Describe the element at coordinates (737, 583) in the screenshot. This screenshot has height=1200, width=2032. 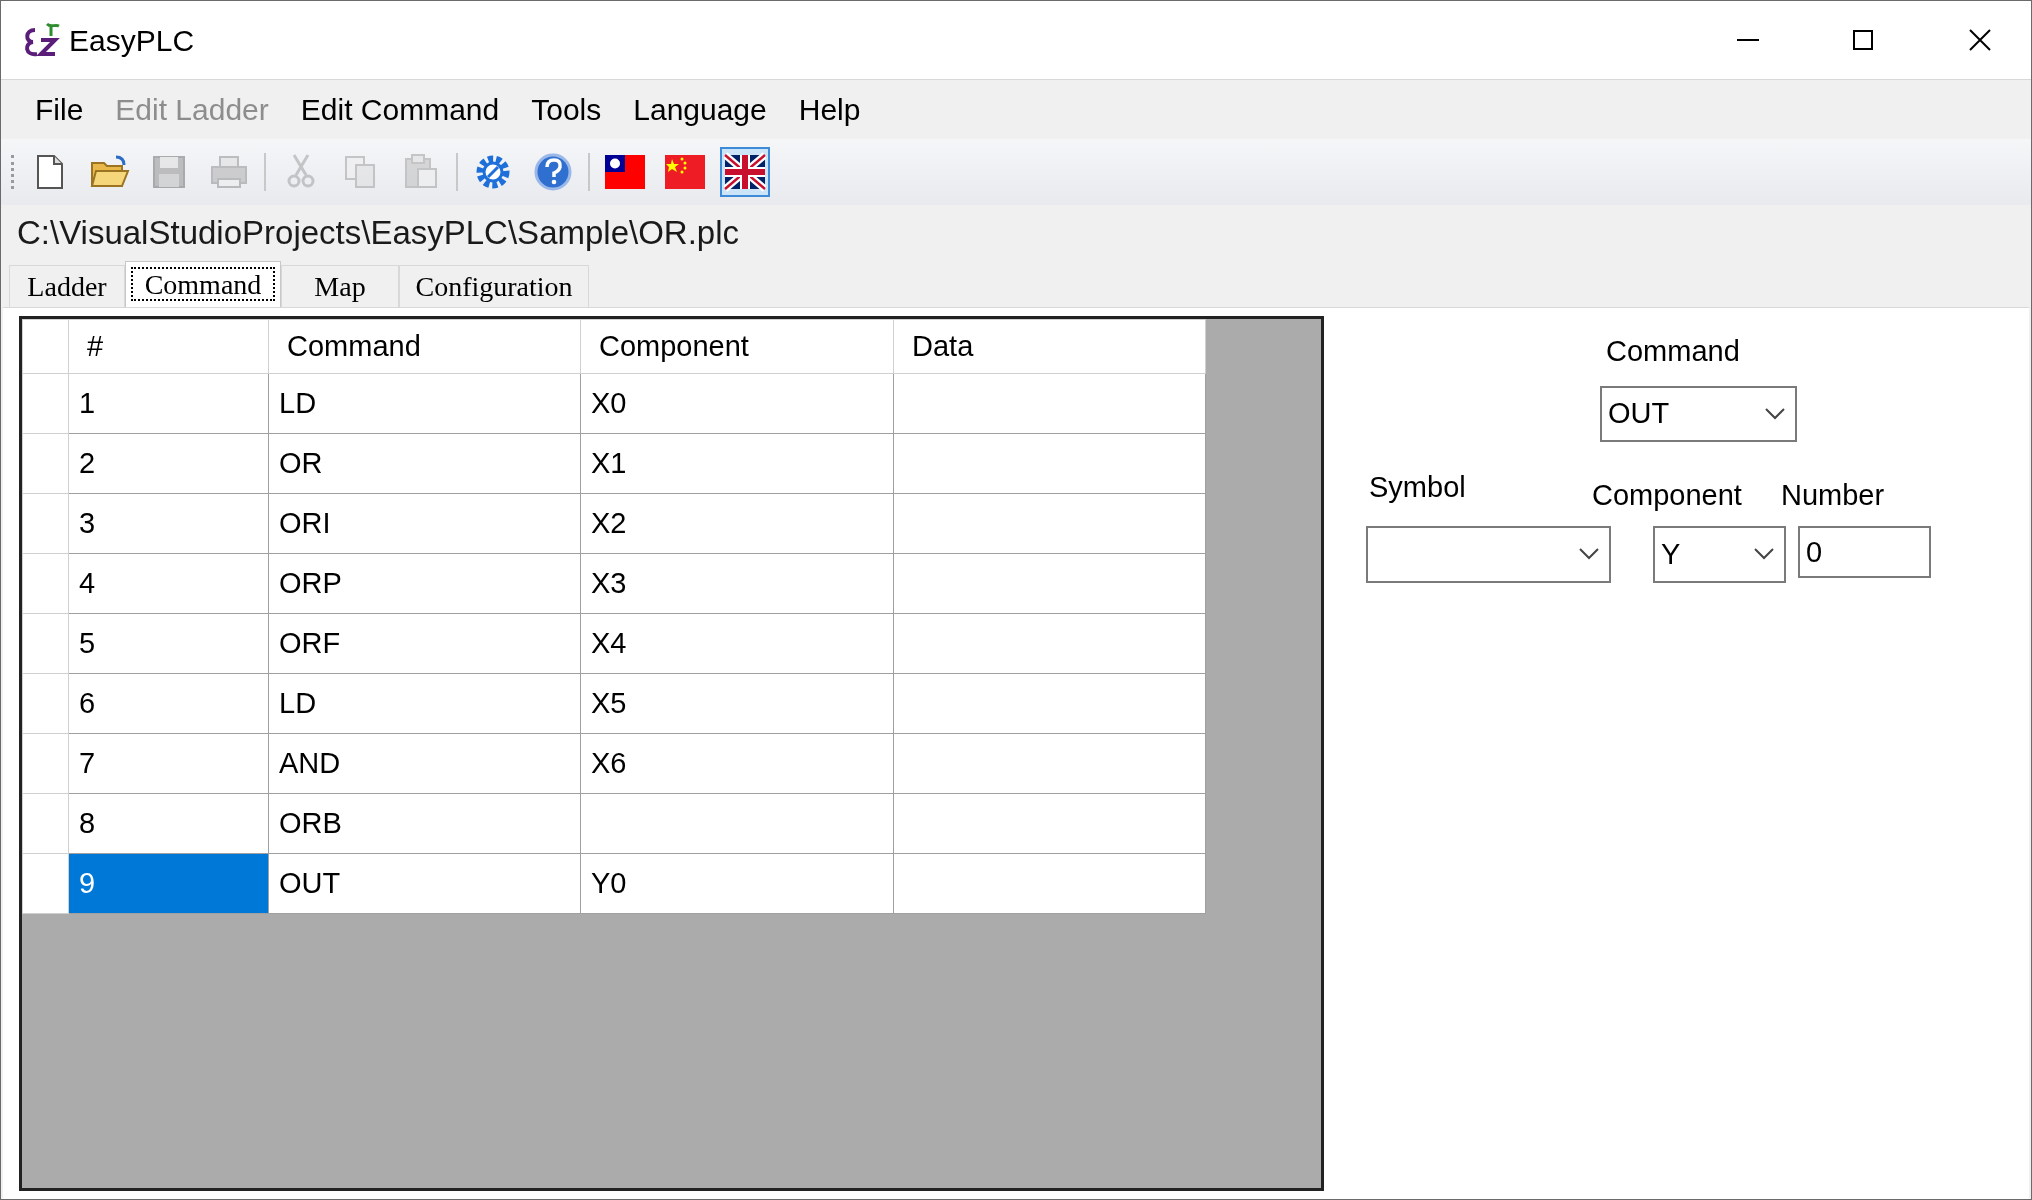
I see `table-cell: X3` at that location.